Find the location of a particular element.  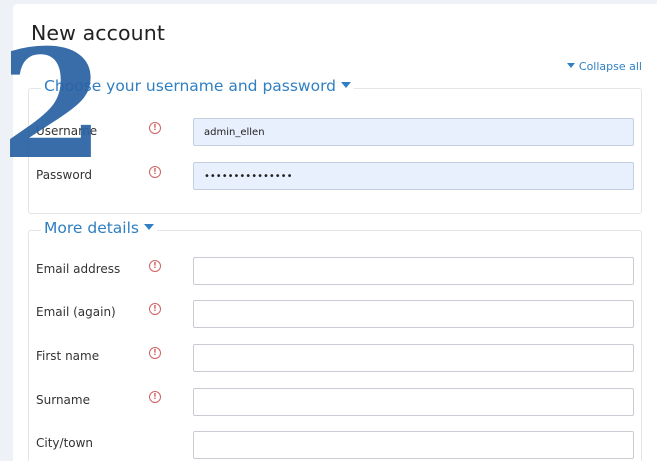

more-details-section-title: More details is located at coordinates (91, 228).